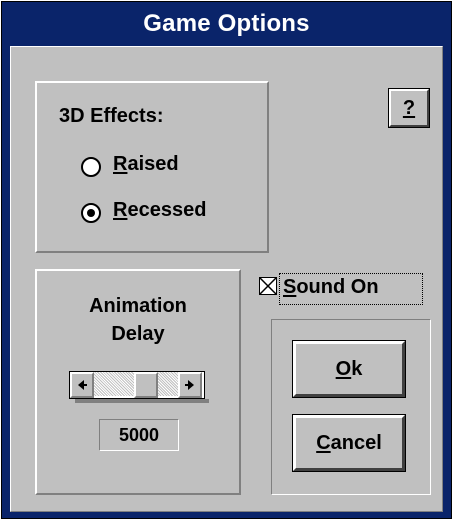 This screenshot has width=453, height=520. What do you see at coordinates (120, 210) in the screenshot?
I see `recessed-access-key: R` at bounding box center [120, 210].